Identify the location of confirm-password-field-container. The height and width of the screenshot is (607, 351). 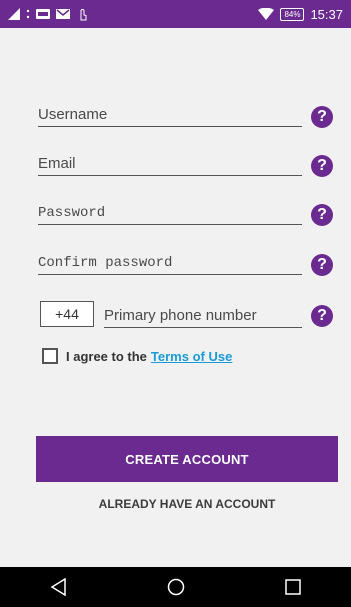
(170, 260).